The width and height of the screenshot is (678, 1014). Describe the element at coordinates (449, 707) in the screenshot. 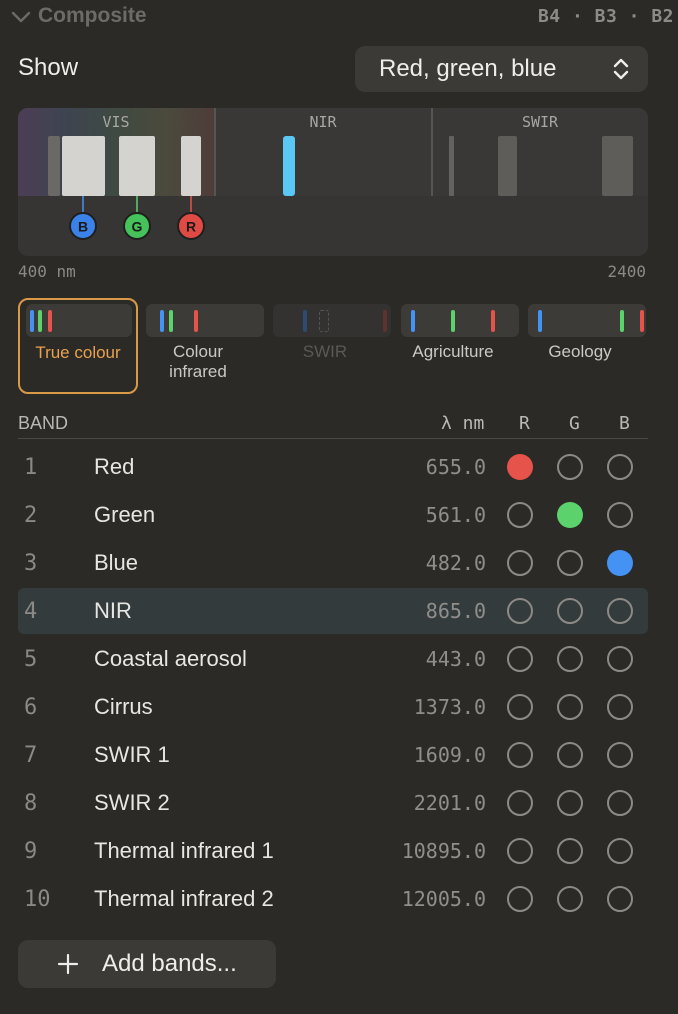

I see `band-wavelength: 1373.0` at that location.